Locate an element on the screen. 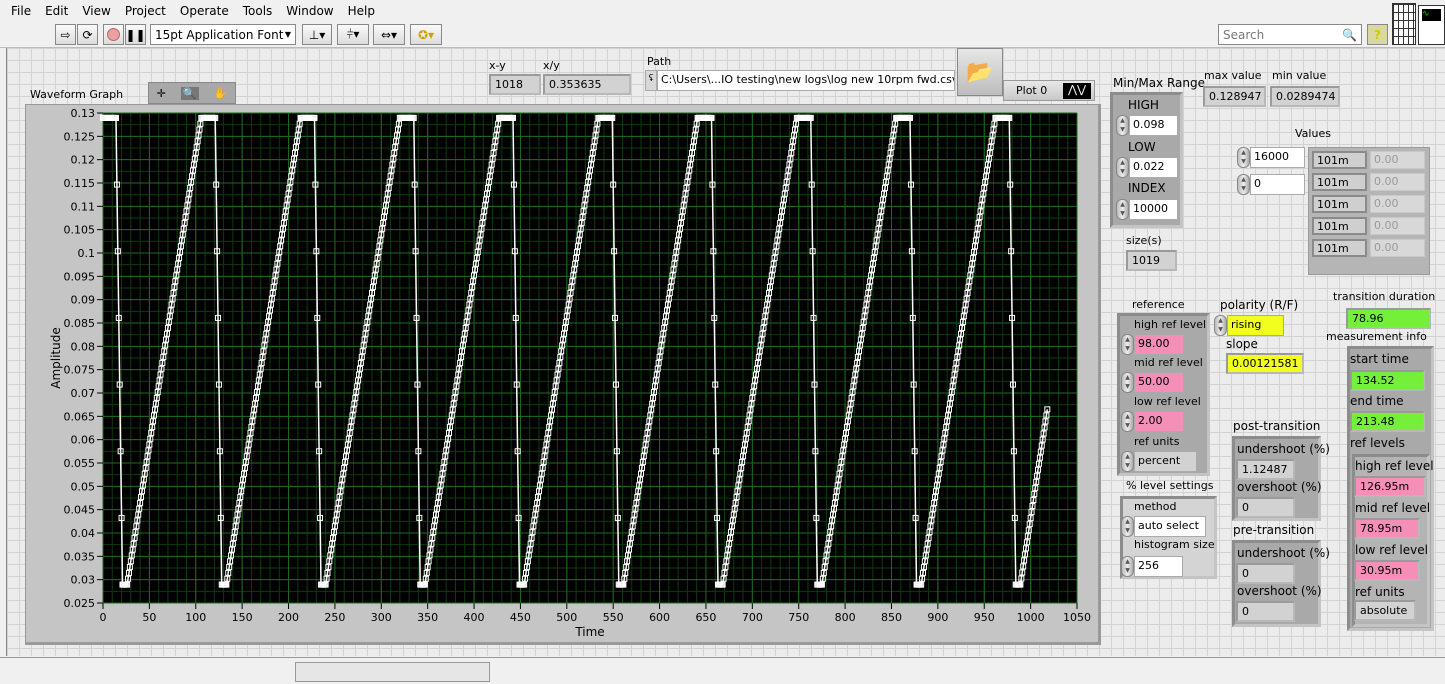 Image resolution: width=1445 pixels, height=684 pixels. ref-units-label: ref units is located at coordinates (1157, 441).